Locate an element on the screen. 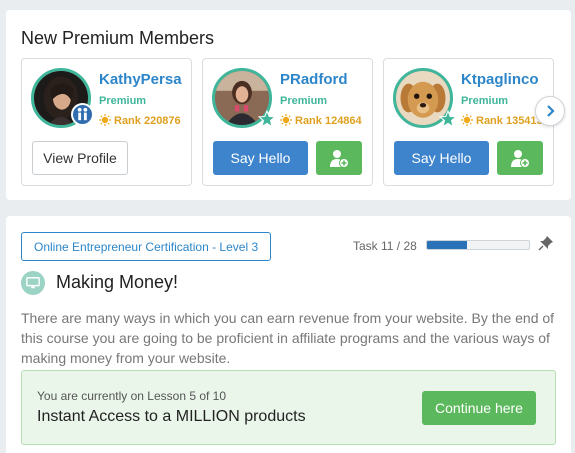 This screenshot has width=575, height=453. lesson-title: Making Money! is located at coordinates (117, 282).